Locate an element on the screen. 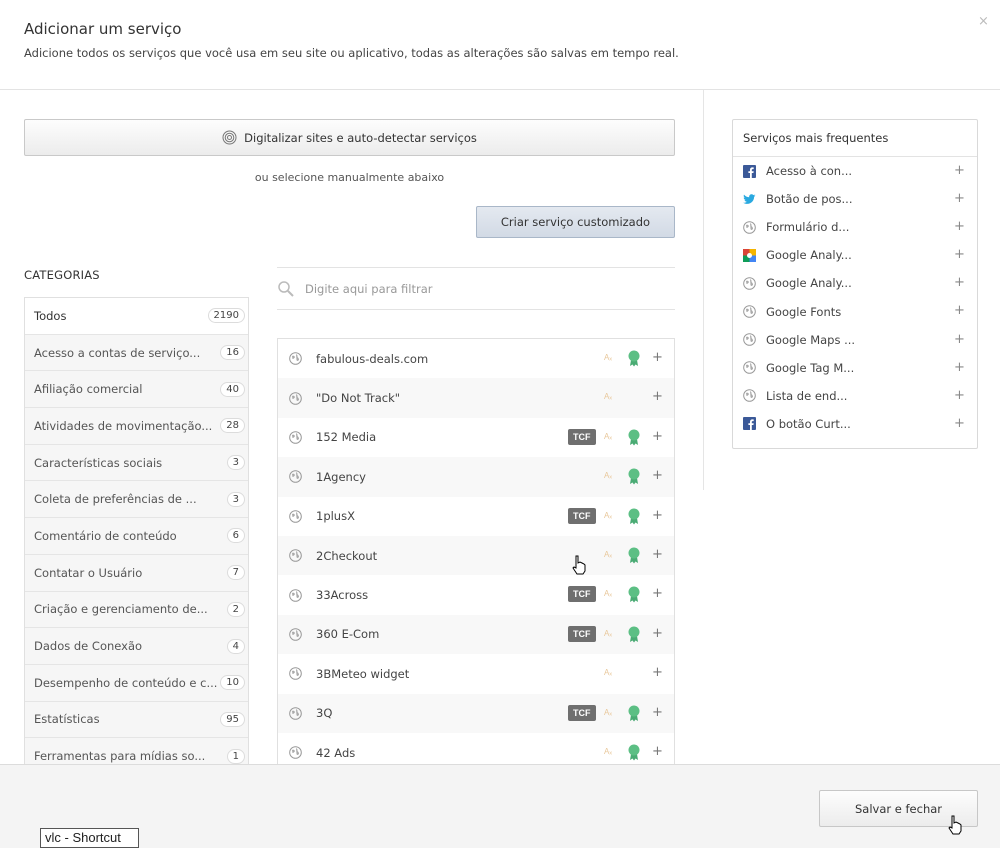  category-item: Coleta de preferências de ... 3 is located at coordinates (136, 500).